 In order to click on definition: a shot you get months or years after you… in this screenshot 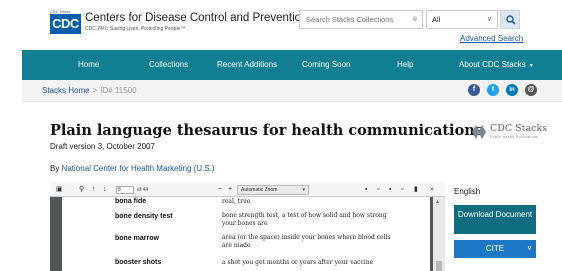, I will do `click(298, 262)`.